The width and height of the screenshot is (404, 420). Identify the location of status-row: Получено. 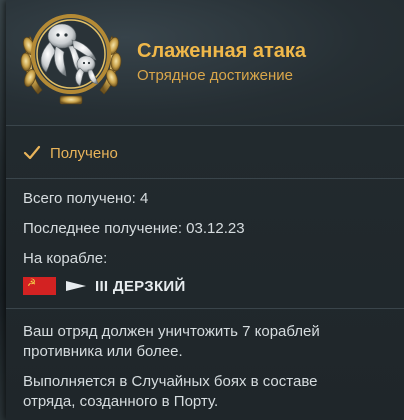
(205, 153).